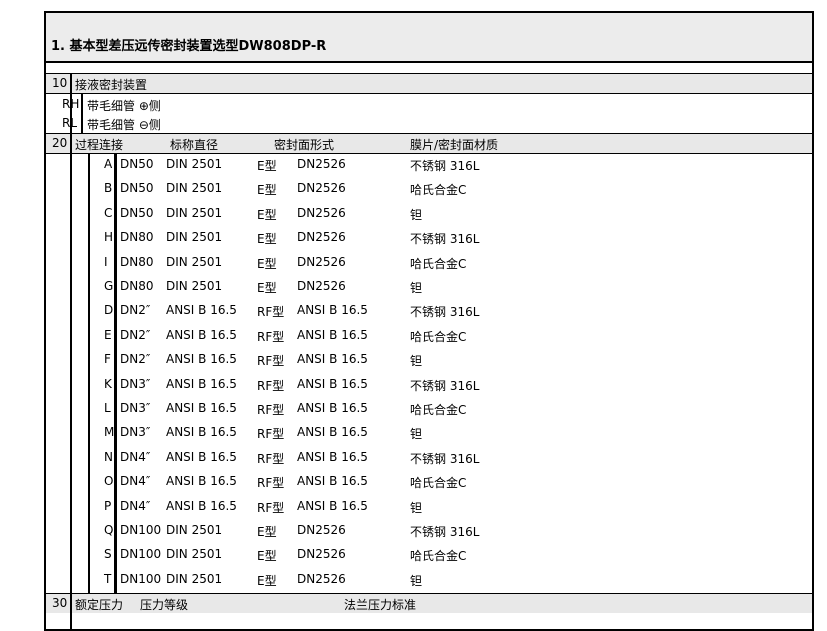 The image size is (827, 631). Describe the element at coordinates (107, 408) in the screenshot. I see `row-code: L` at that location.